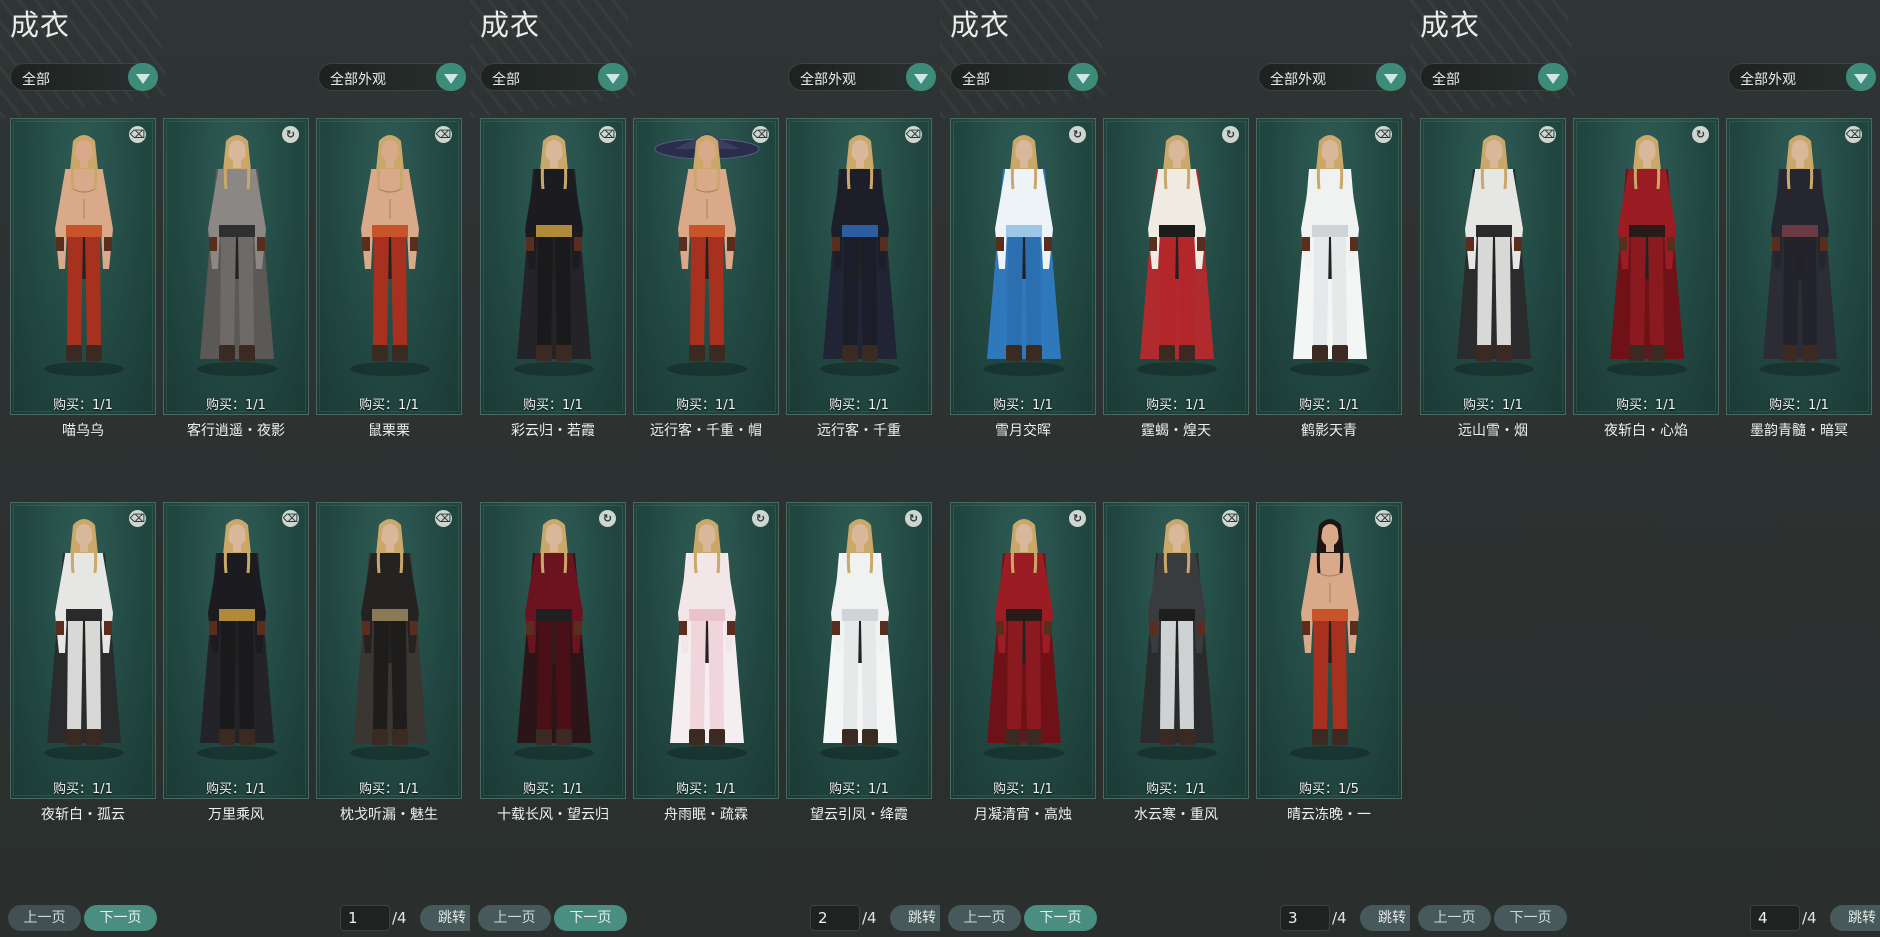 This screenshot has height=937, width=1880. I want to click on outfit-card: ⌫ 购买：1/1 鹤影天青, so click(1329, 278).